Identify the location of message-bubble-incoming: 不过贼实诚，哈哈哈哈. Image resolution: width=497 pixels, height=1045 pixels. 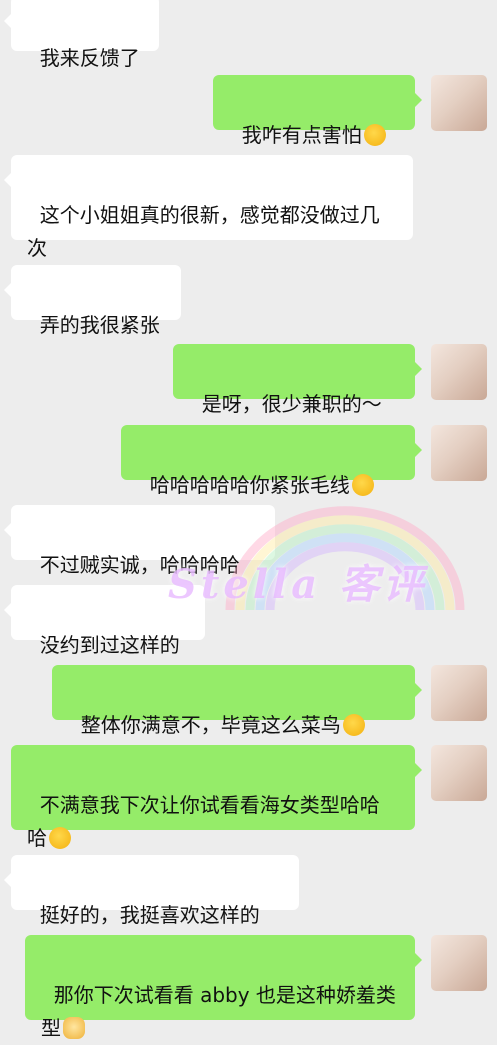
(139, 541).